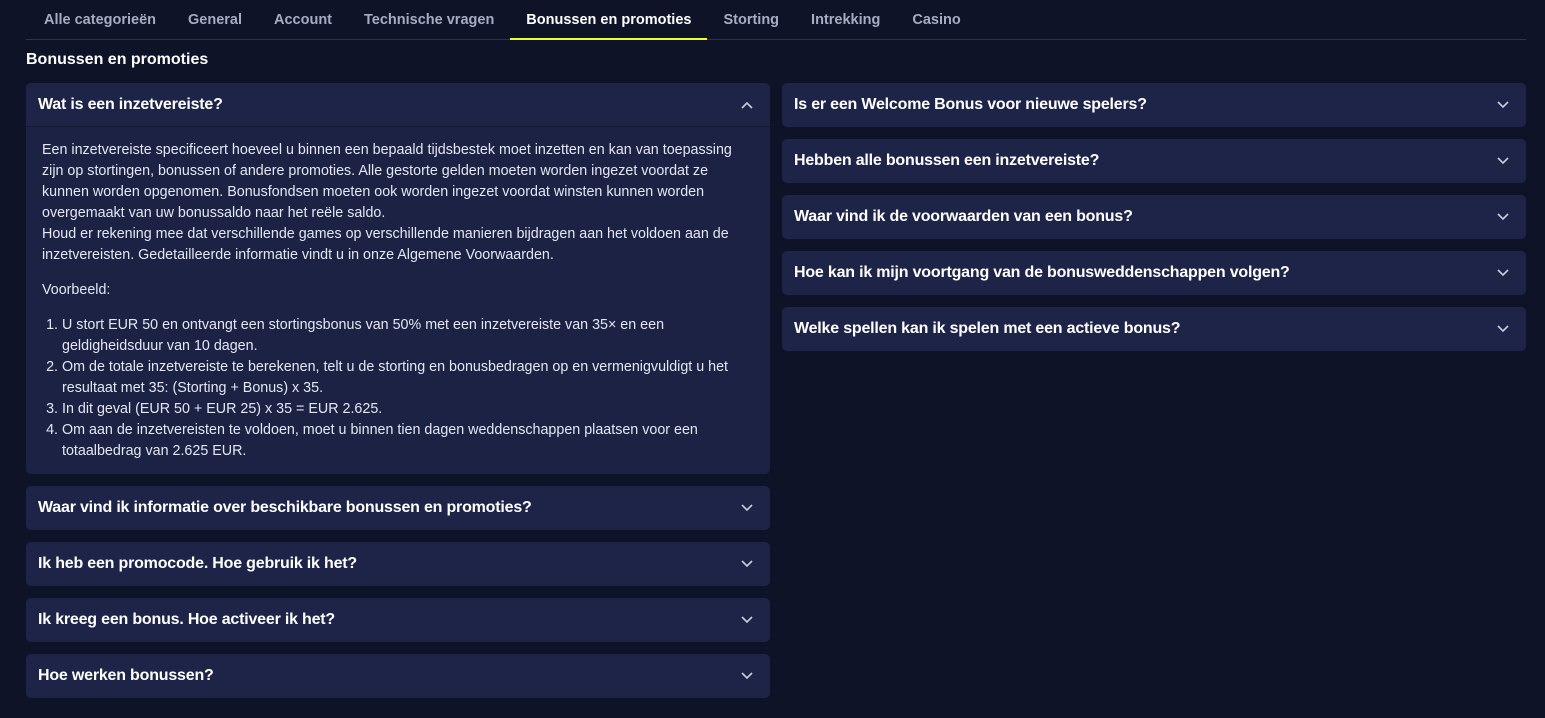  I want to click on faq-question: Wat is een inzetvereiste?, so click(398, 105).